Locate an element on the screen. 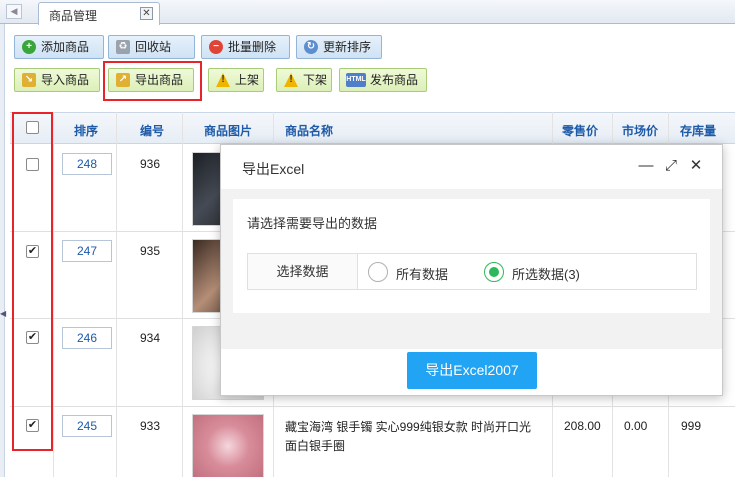 The height and width of the screenshot is (477, 735). tab-label: 商品管理 is located at coordinates (73, 16).